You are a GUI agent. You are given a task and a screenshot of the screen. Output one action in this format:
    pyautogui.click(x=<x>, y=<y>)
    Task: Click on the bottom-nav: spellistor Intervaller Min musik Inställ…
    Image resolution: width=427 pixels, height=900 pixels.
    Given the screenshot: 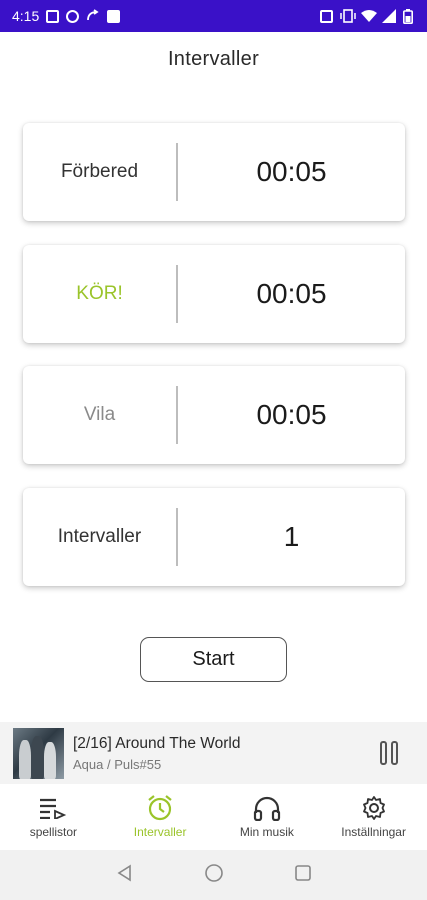 What is the action you would take?
    pyautogui.click(x=213, y=817)
    